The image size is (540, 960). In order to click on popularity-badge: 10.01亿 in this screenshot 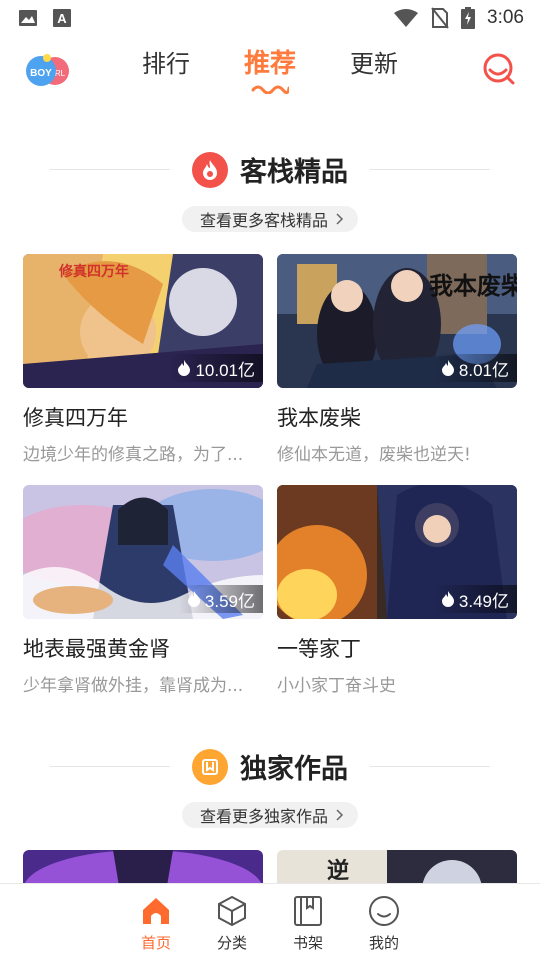, I will do `click(216, 368)`.